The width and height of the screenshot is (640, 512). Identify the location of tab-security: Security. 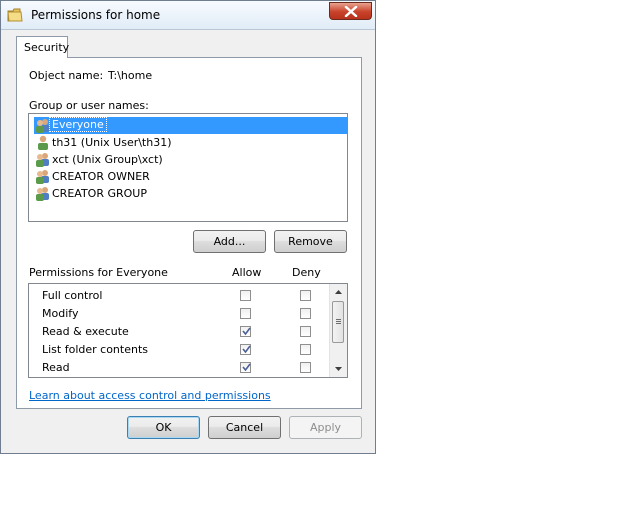
(43, 47).